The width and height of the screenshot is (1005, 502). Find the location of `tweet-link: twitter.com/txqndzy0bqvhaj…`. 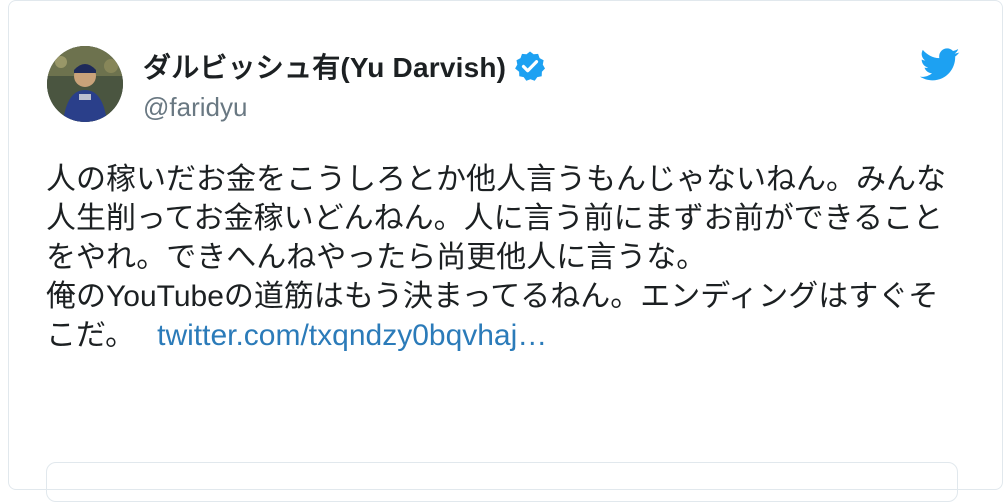

tweet-link: twitter.com/txqndzy0bqvhaj… is located at coordinates (352, 335).